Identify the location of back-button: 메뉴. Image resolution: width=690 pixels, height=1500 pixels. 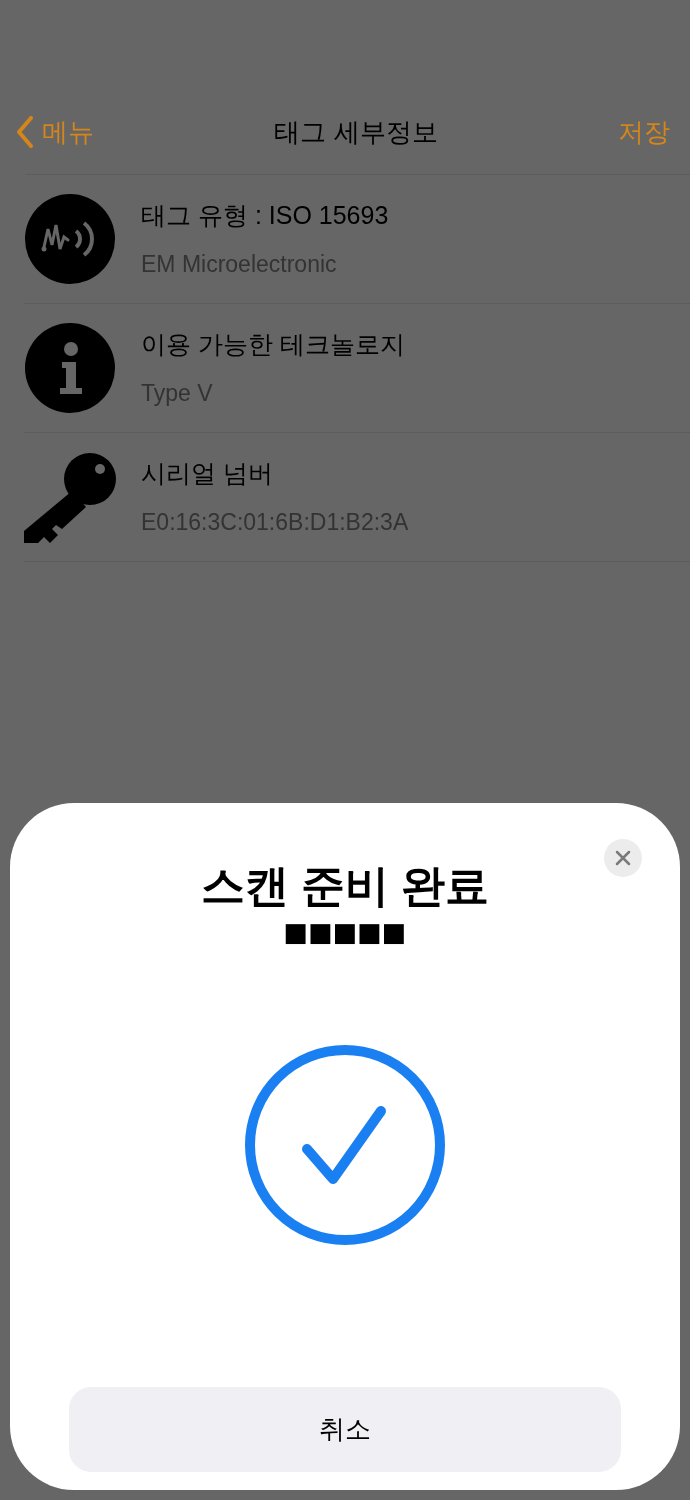
(55, 132).